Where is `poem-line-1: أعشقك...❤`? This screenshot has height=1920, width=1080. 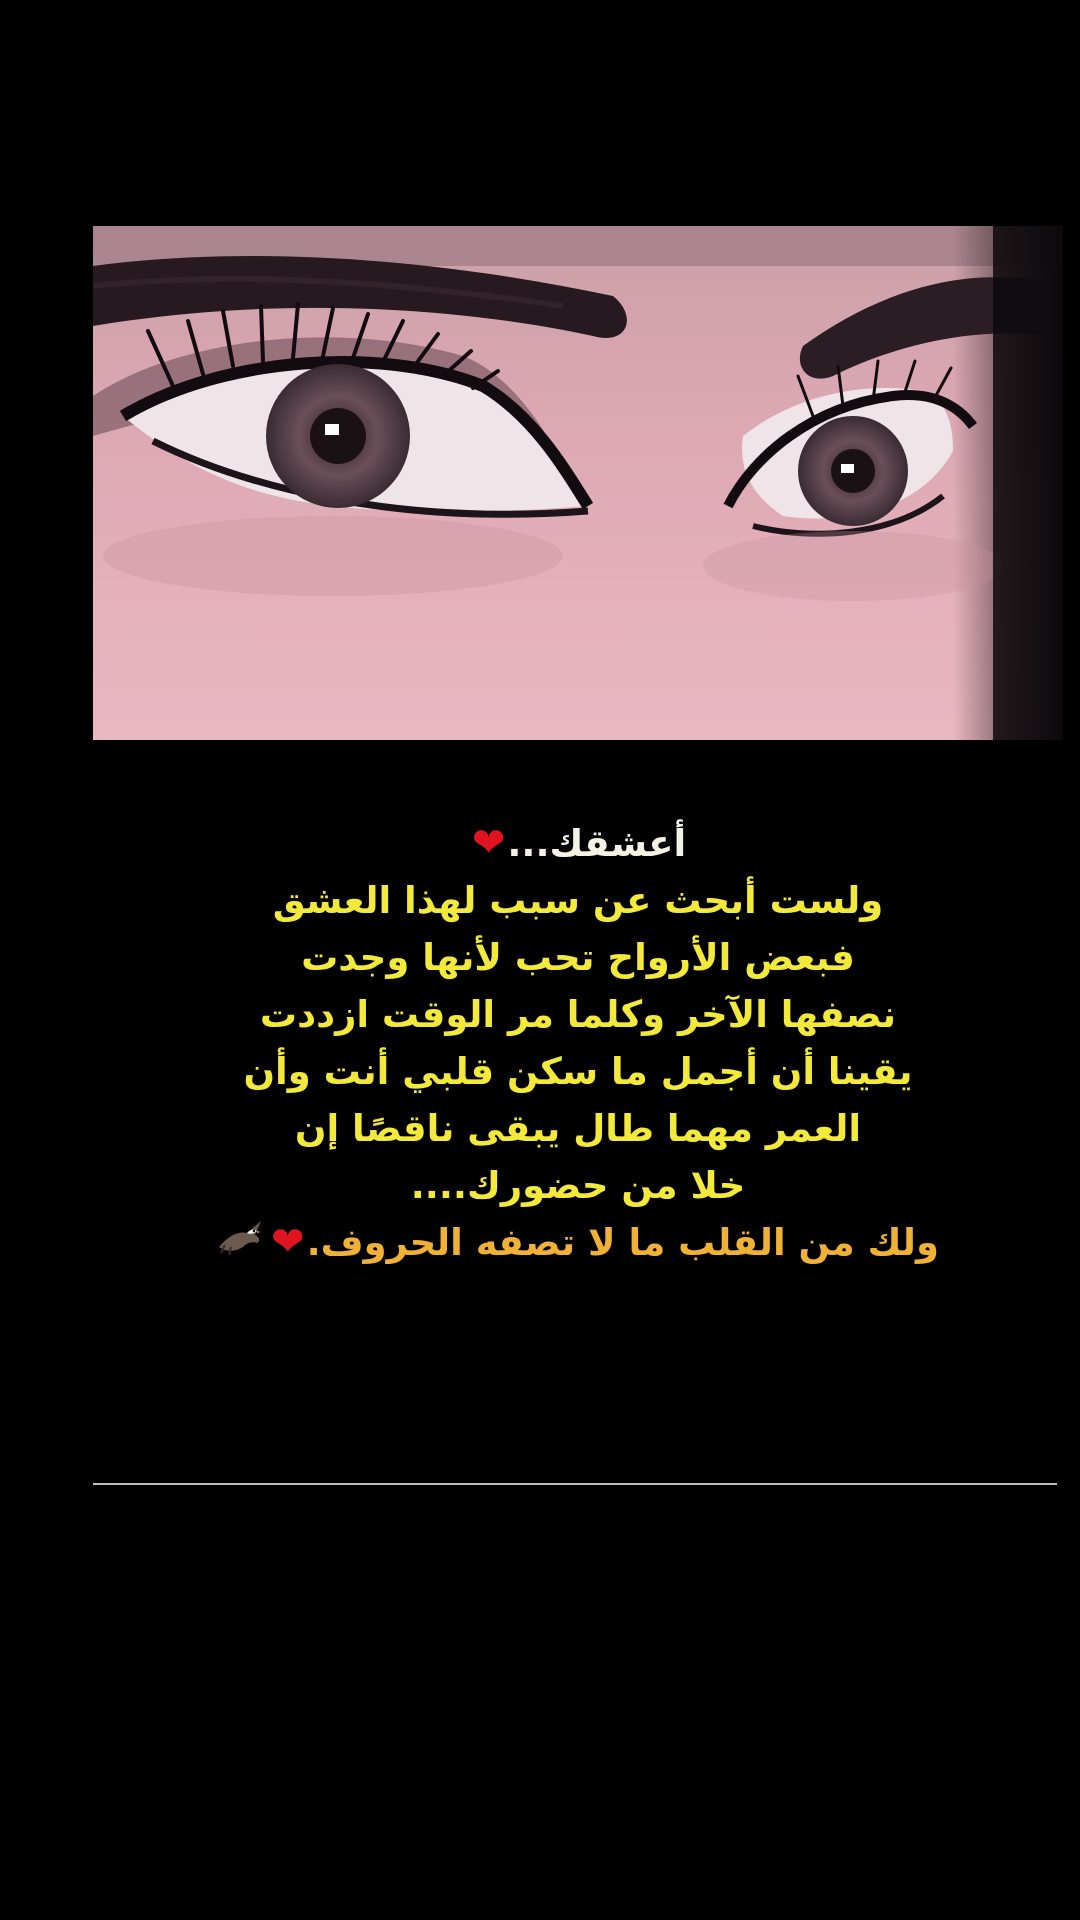 poem-line-1: أعشقك...❤ is located at coordinates (578, 843).